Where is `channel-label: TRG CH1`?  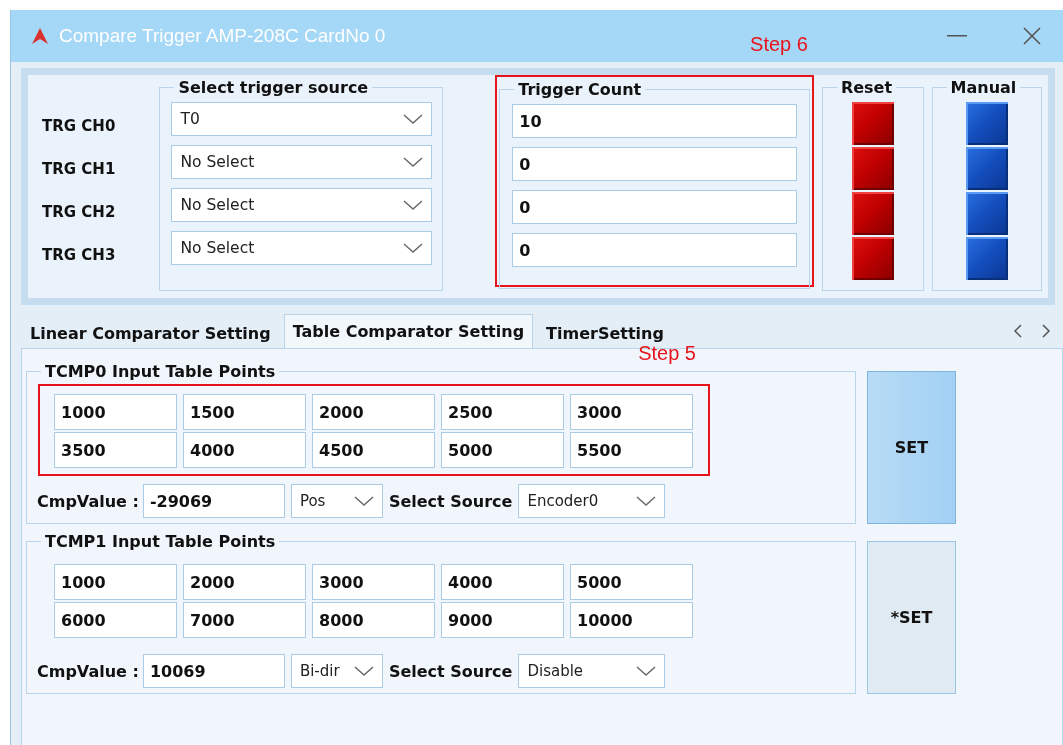
channel-label: TRG CH1 is located at coordinates (79, 169).